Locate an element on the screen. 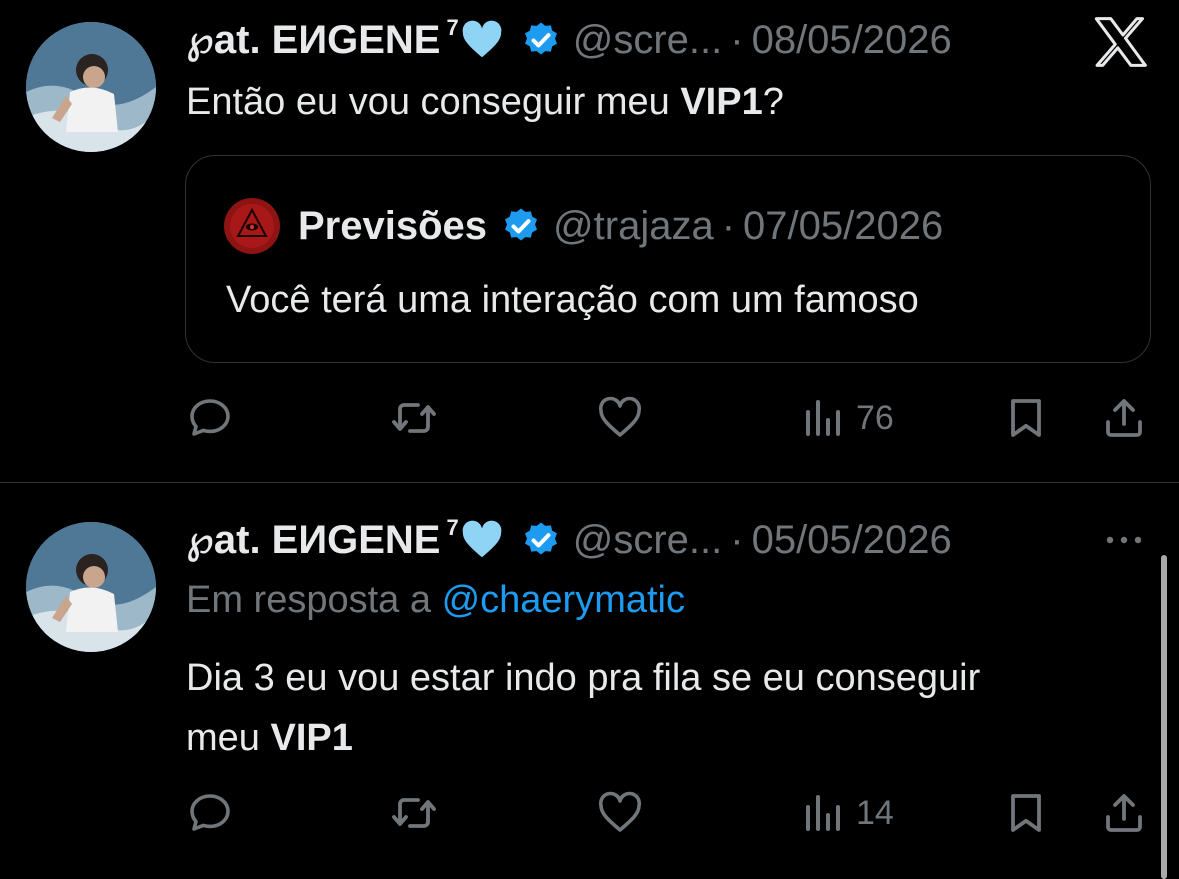  more-icon is located at coordinates (1124, 540).